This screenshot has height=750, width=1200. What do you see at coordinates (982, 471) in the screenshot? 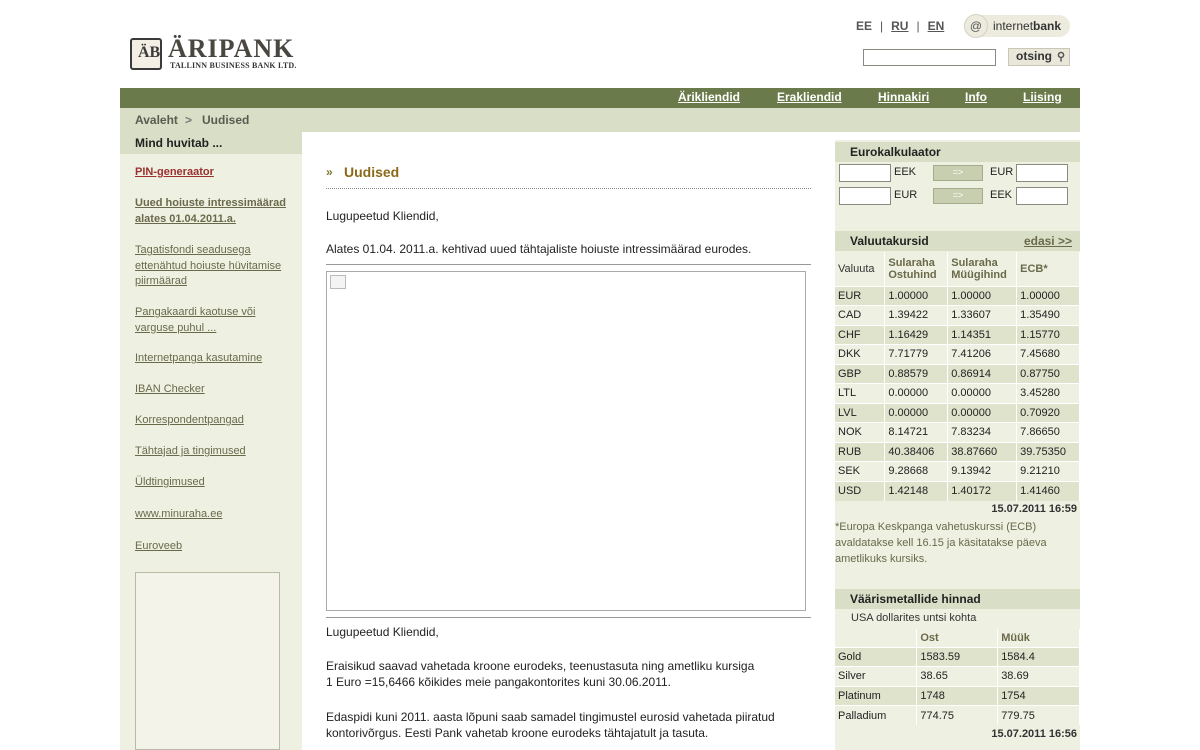
I see `fx-cell: 9.13942` at bounding box center [982, 471].